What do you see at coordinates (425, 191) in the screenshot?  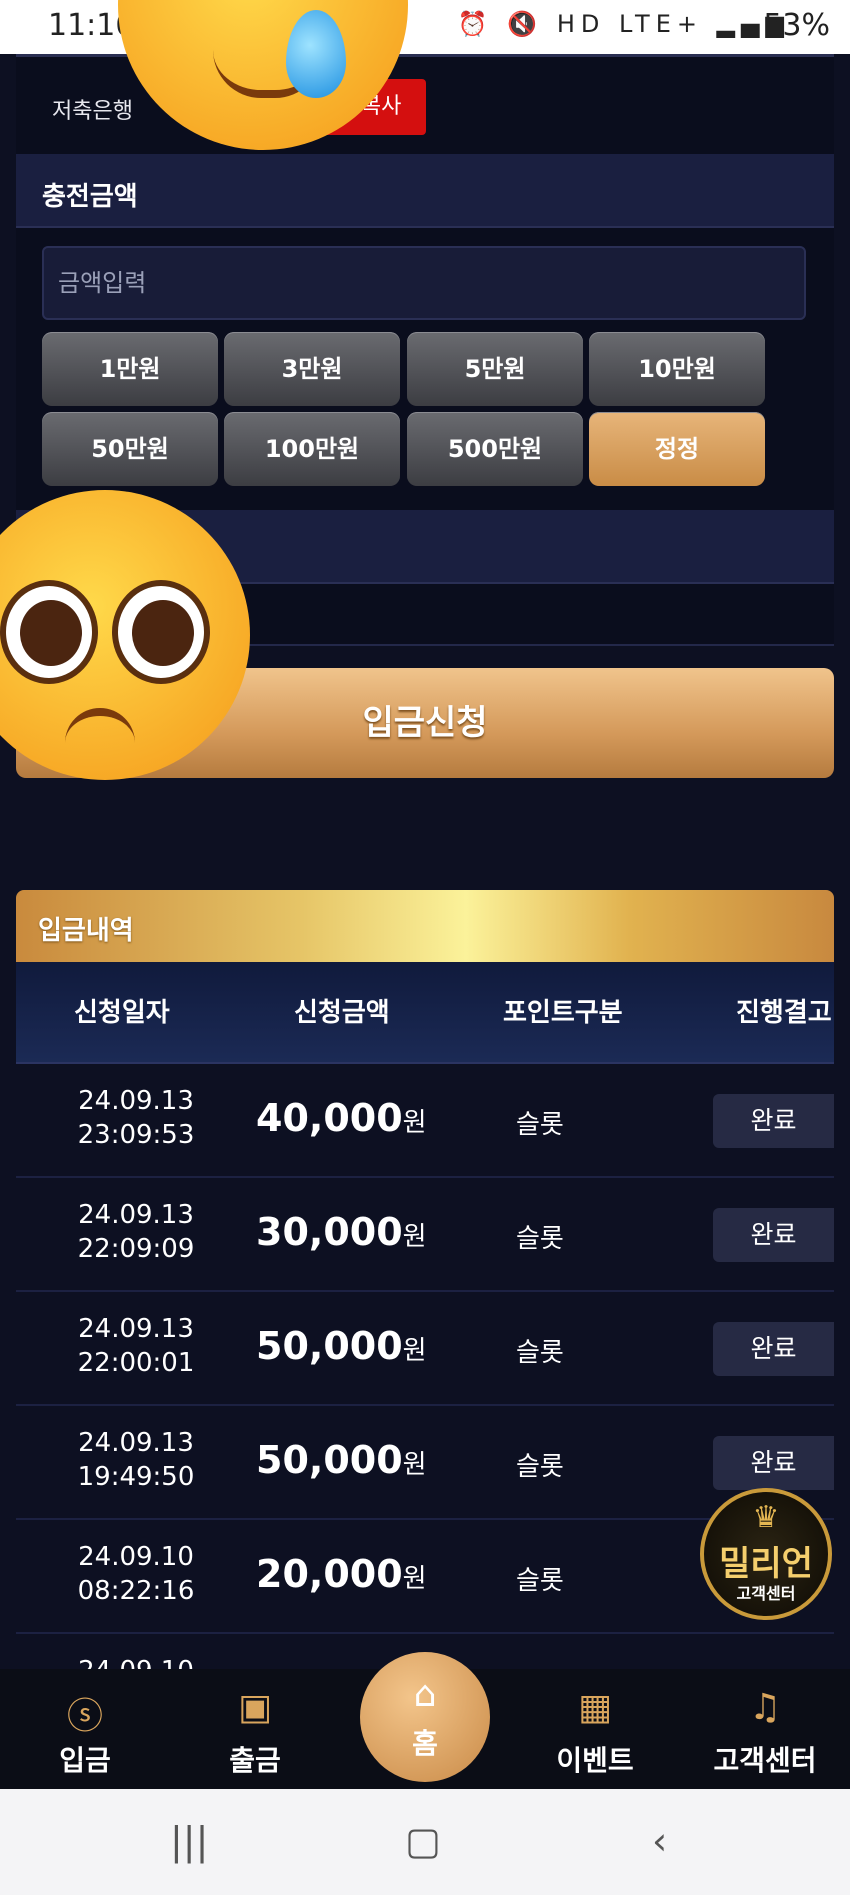 I see `charge-section-header: 충전금액` at bounding box center [425, 191].